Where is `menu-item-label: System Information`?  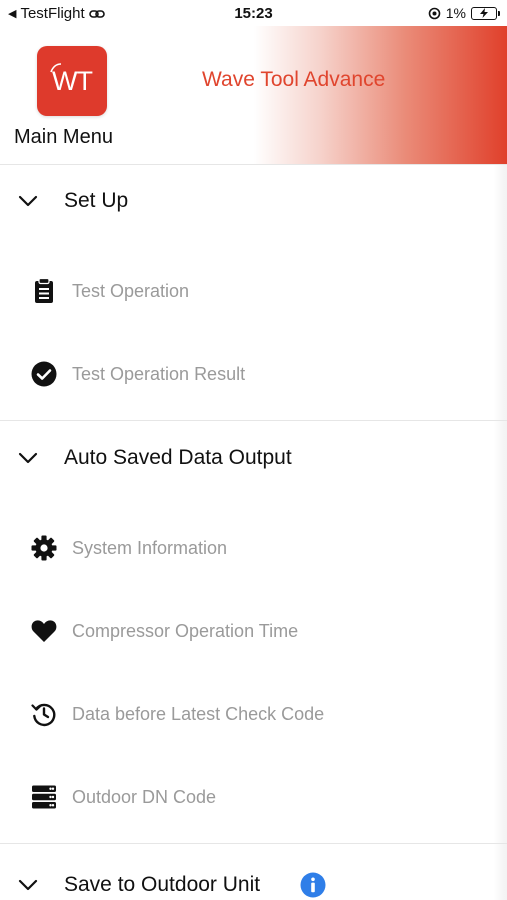
menu-item-label: System Information is located at coordinates (150, 547).